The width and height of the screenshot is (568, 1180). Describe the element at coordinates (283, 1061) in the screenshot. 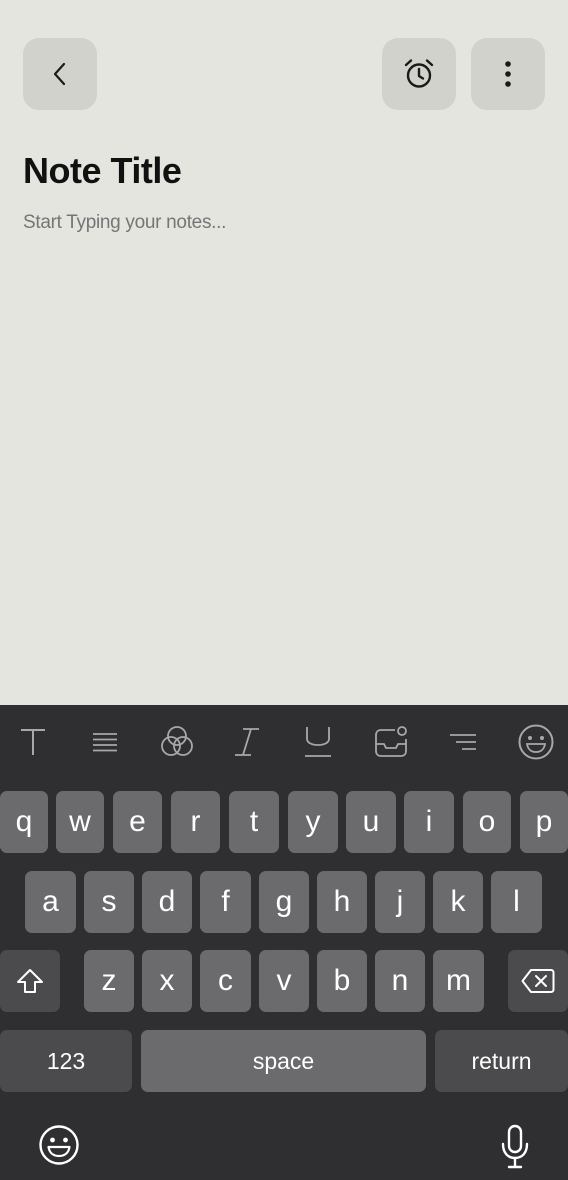

I see `space-key: space` at that location.